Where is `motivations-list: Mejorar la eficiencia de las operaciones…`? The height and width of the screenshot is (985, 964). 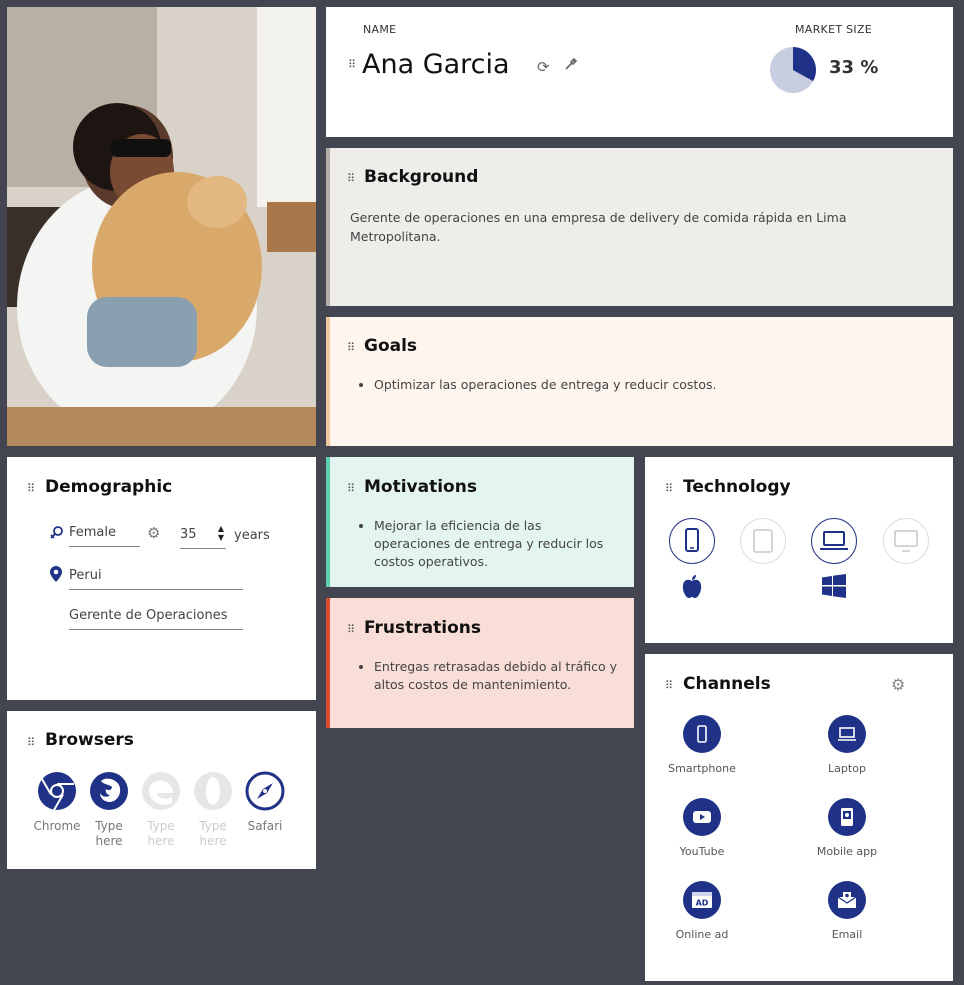
motivations-list: Mejorar la eficiencia de las operaciones… is located at coordinates (485, 544).